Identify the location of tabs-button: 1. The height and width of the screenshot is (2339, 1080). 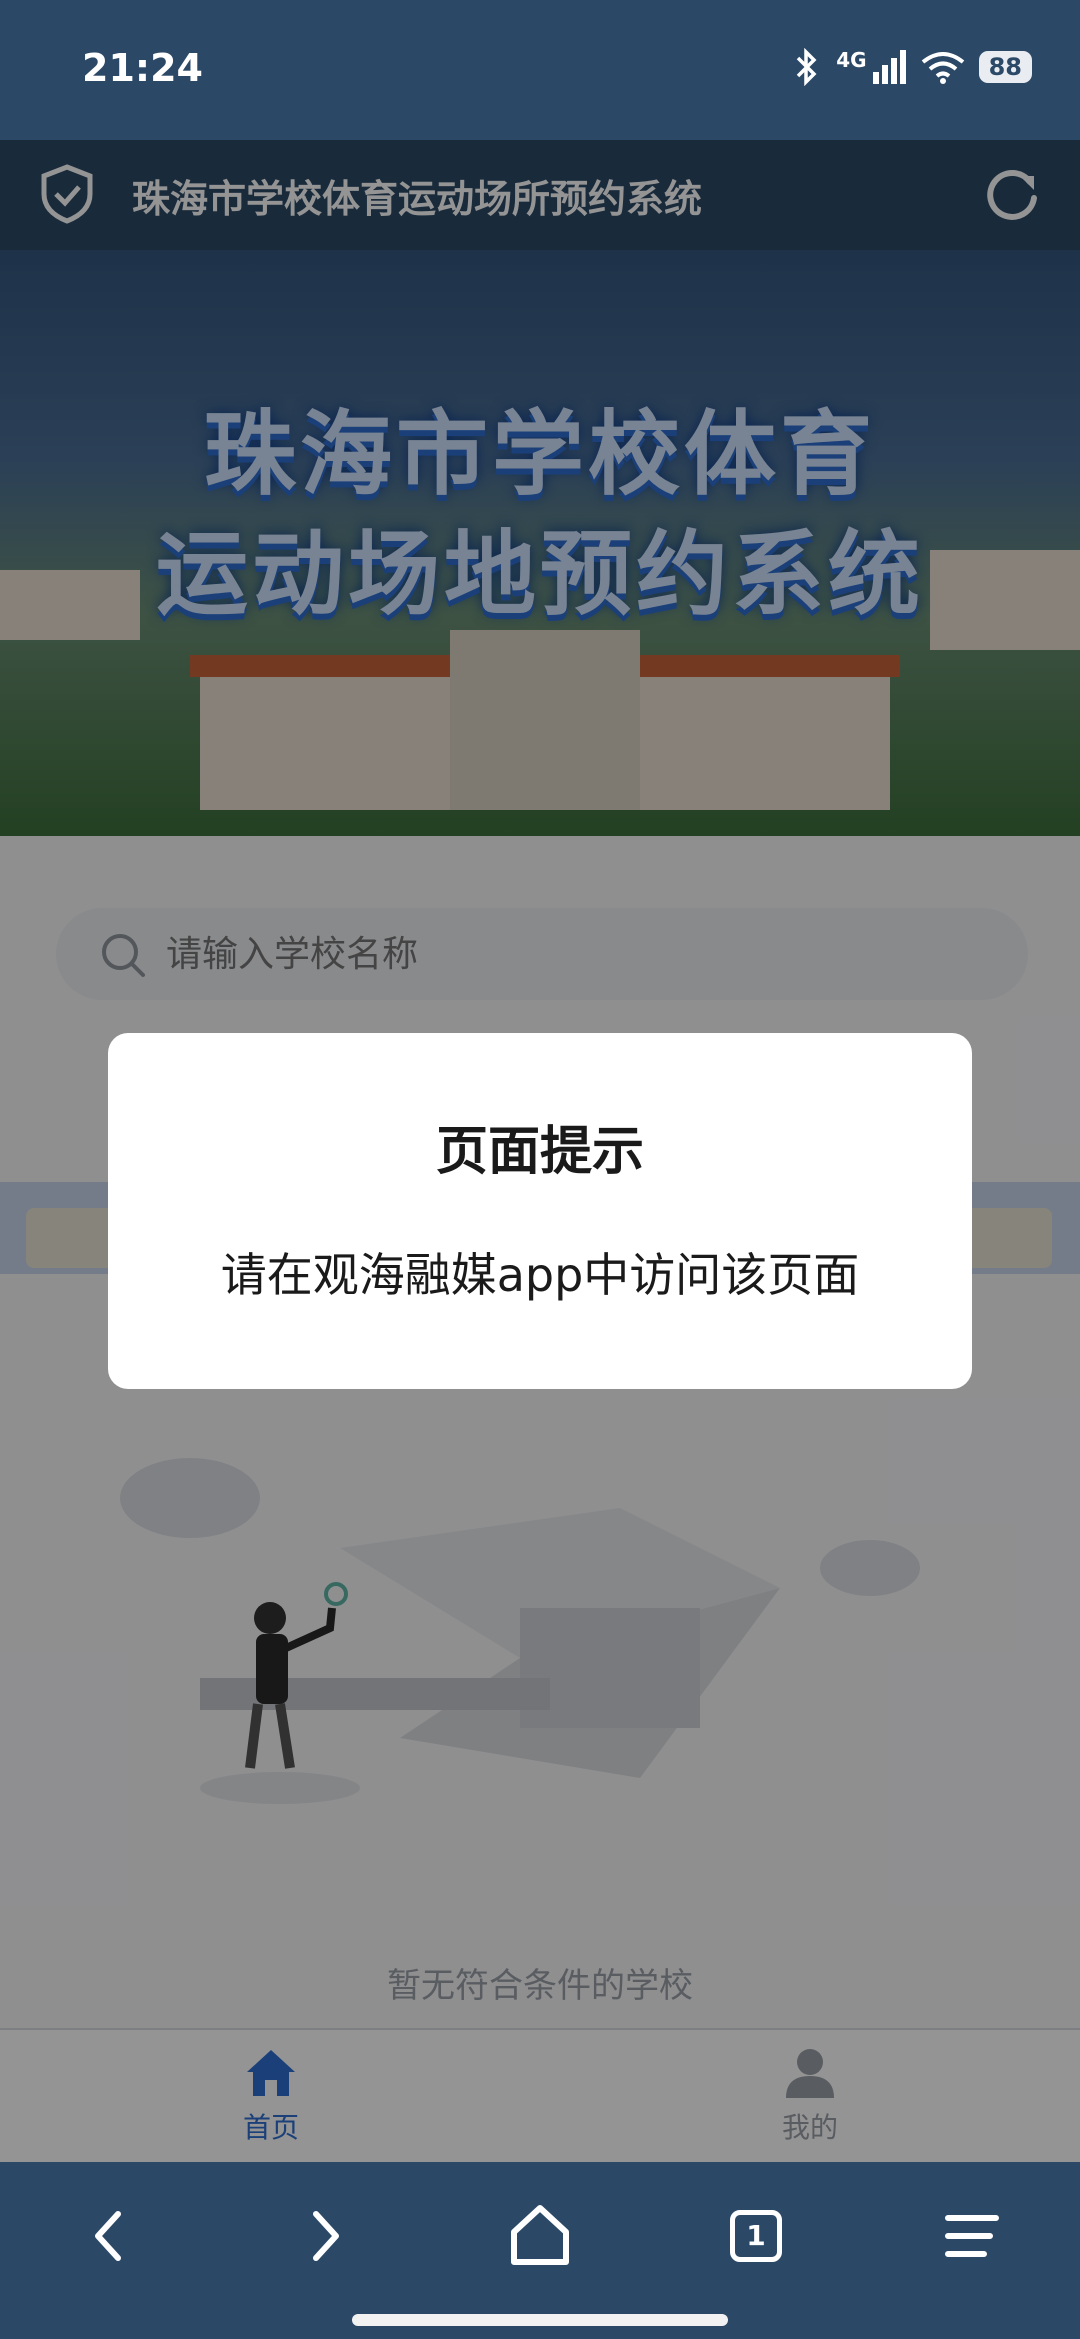
(756, 2236).